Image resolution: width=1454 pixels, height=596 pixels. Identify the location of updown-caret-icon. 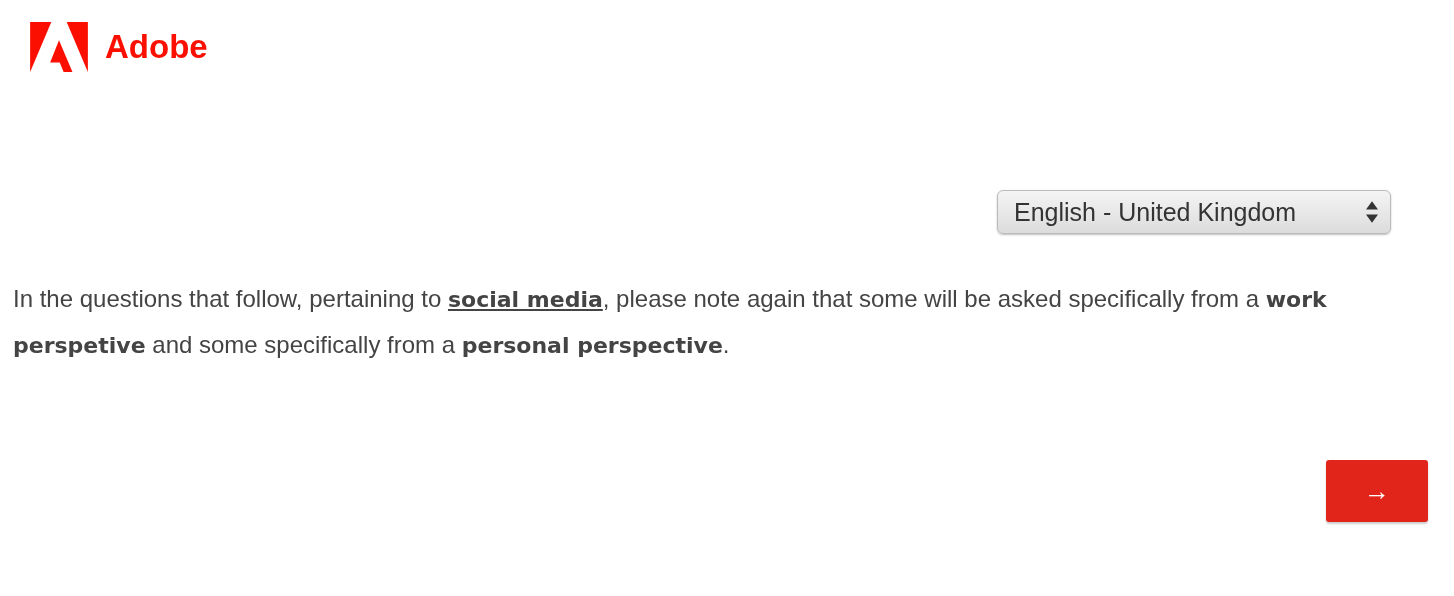
(1372, 212).